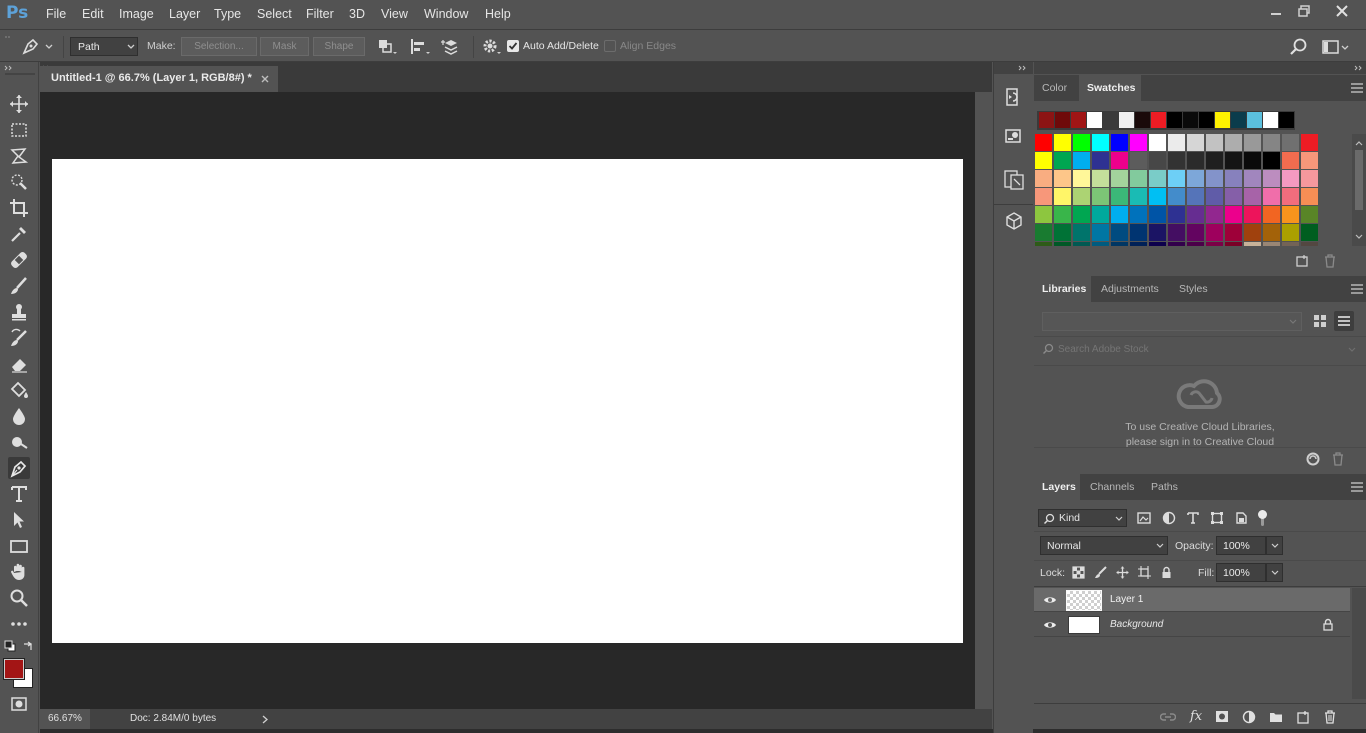 The image size is (1366, 733). What do you see at coordinates (19, 312) in the screenshot?
I see `clone-stamp-tool` at bounding box center [19, 312].